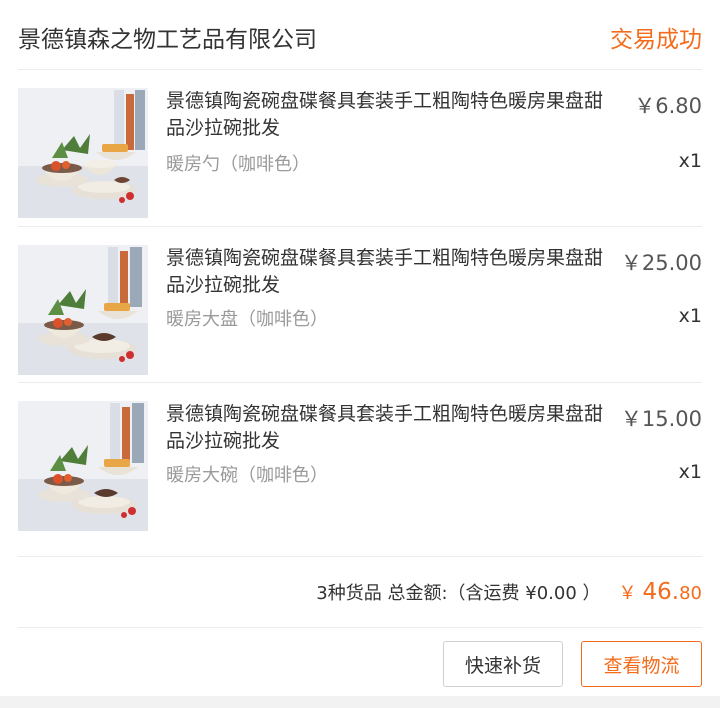 The image size is (720, 708). What do you see at coordinates (627, 593) in the screenshot?
I see `total-currency-symbol: ￥` at bounding box center [627, 593].